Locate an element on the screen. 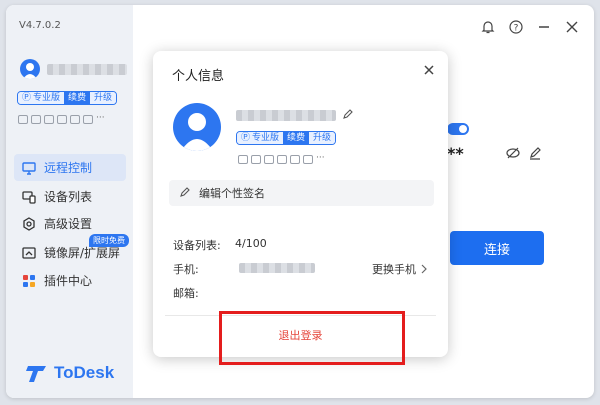  password-mask: ** is located at coordinates (455, 153).